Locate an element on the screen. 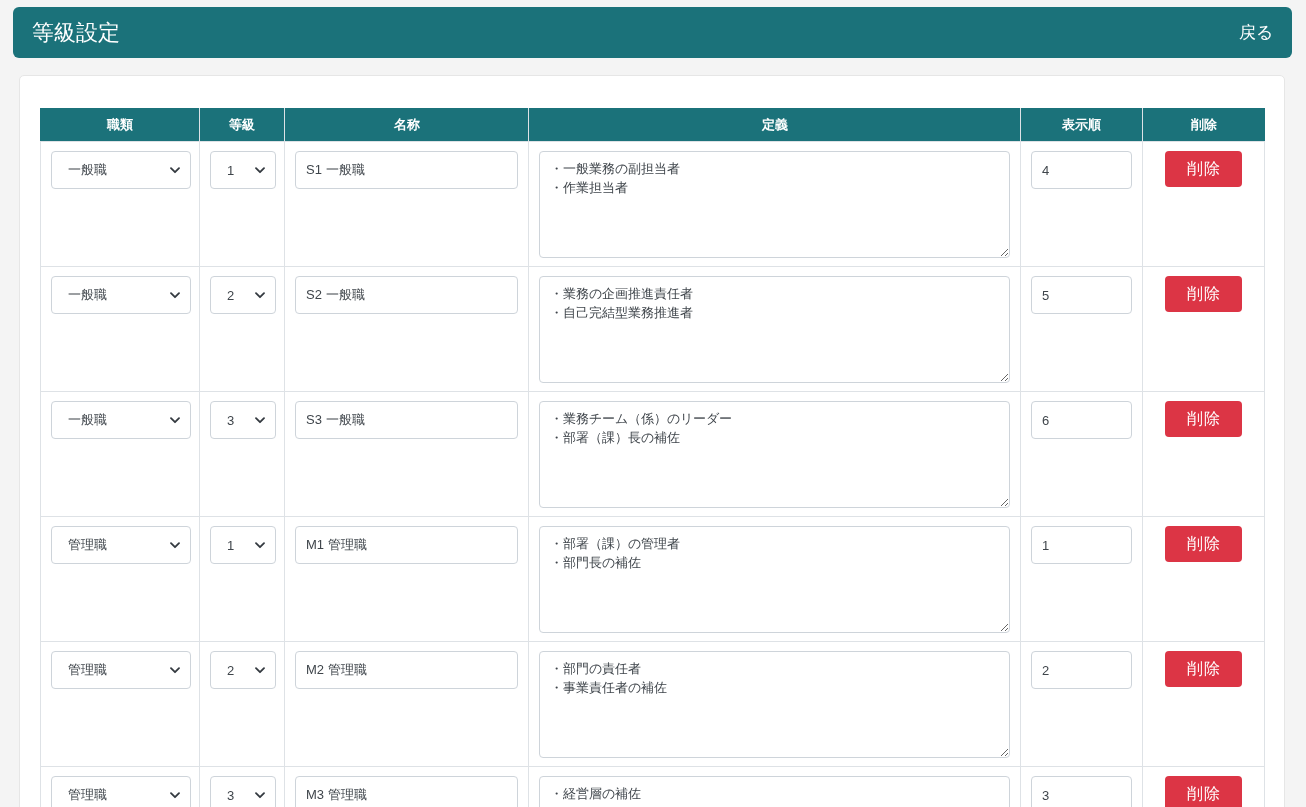  display-order-field: 3 is located at coordinates (1081, 791).